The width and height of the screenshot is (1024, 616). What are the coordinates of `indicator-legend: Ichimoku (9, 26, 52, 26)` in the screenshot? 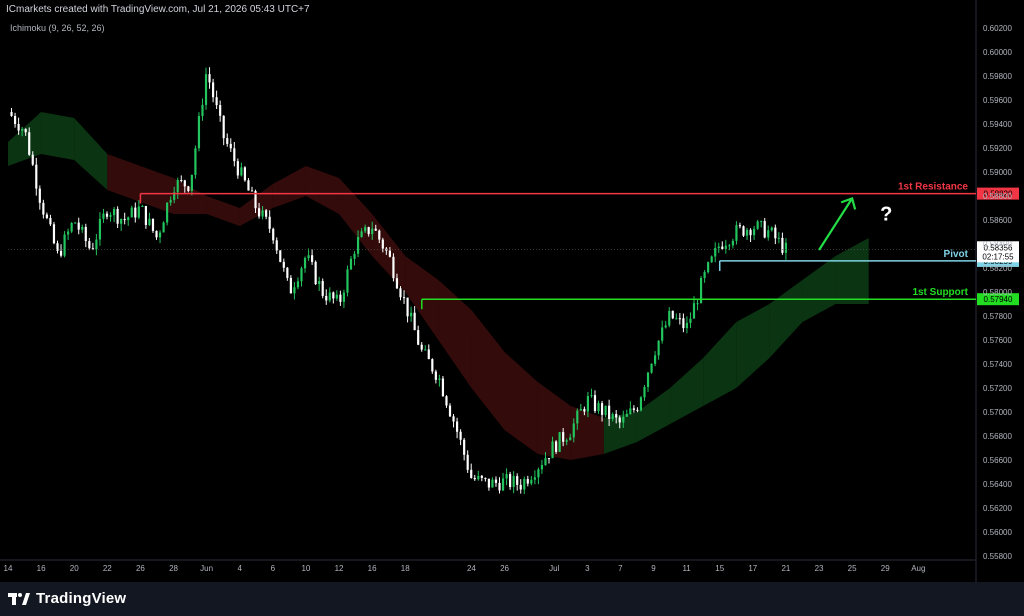 It's located at (57, 28).